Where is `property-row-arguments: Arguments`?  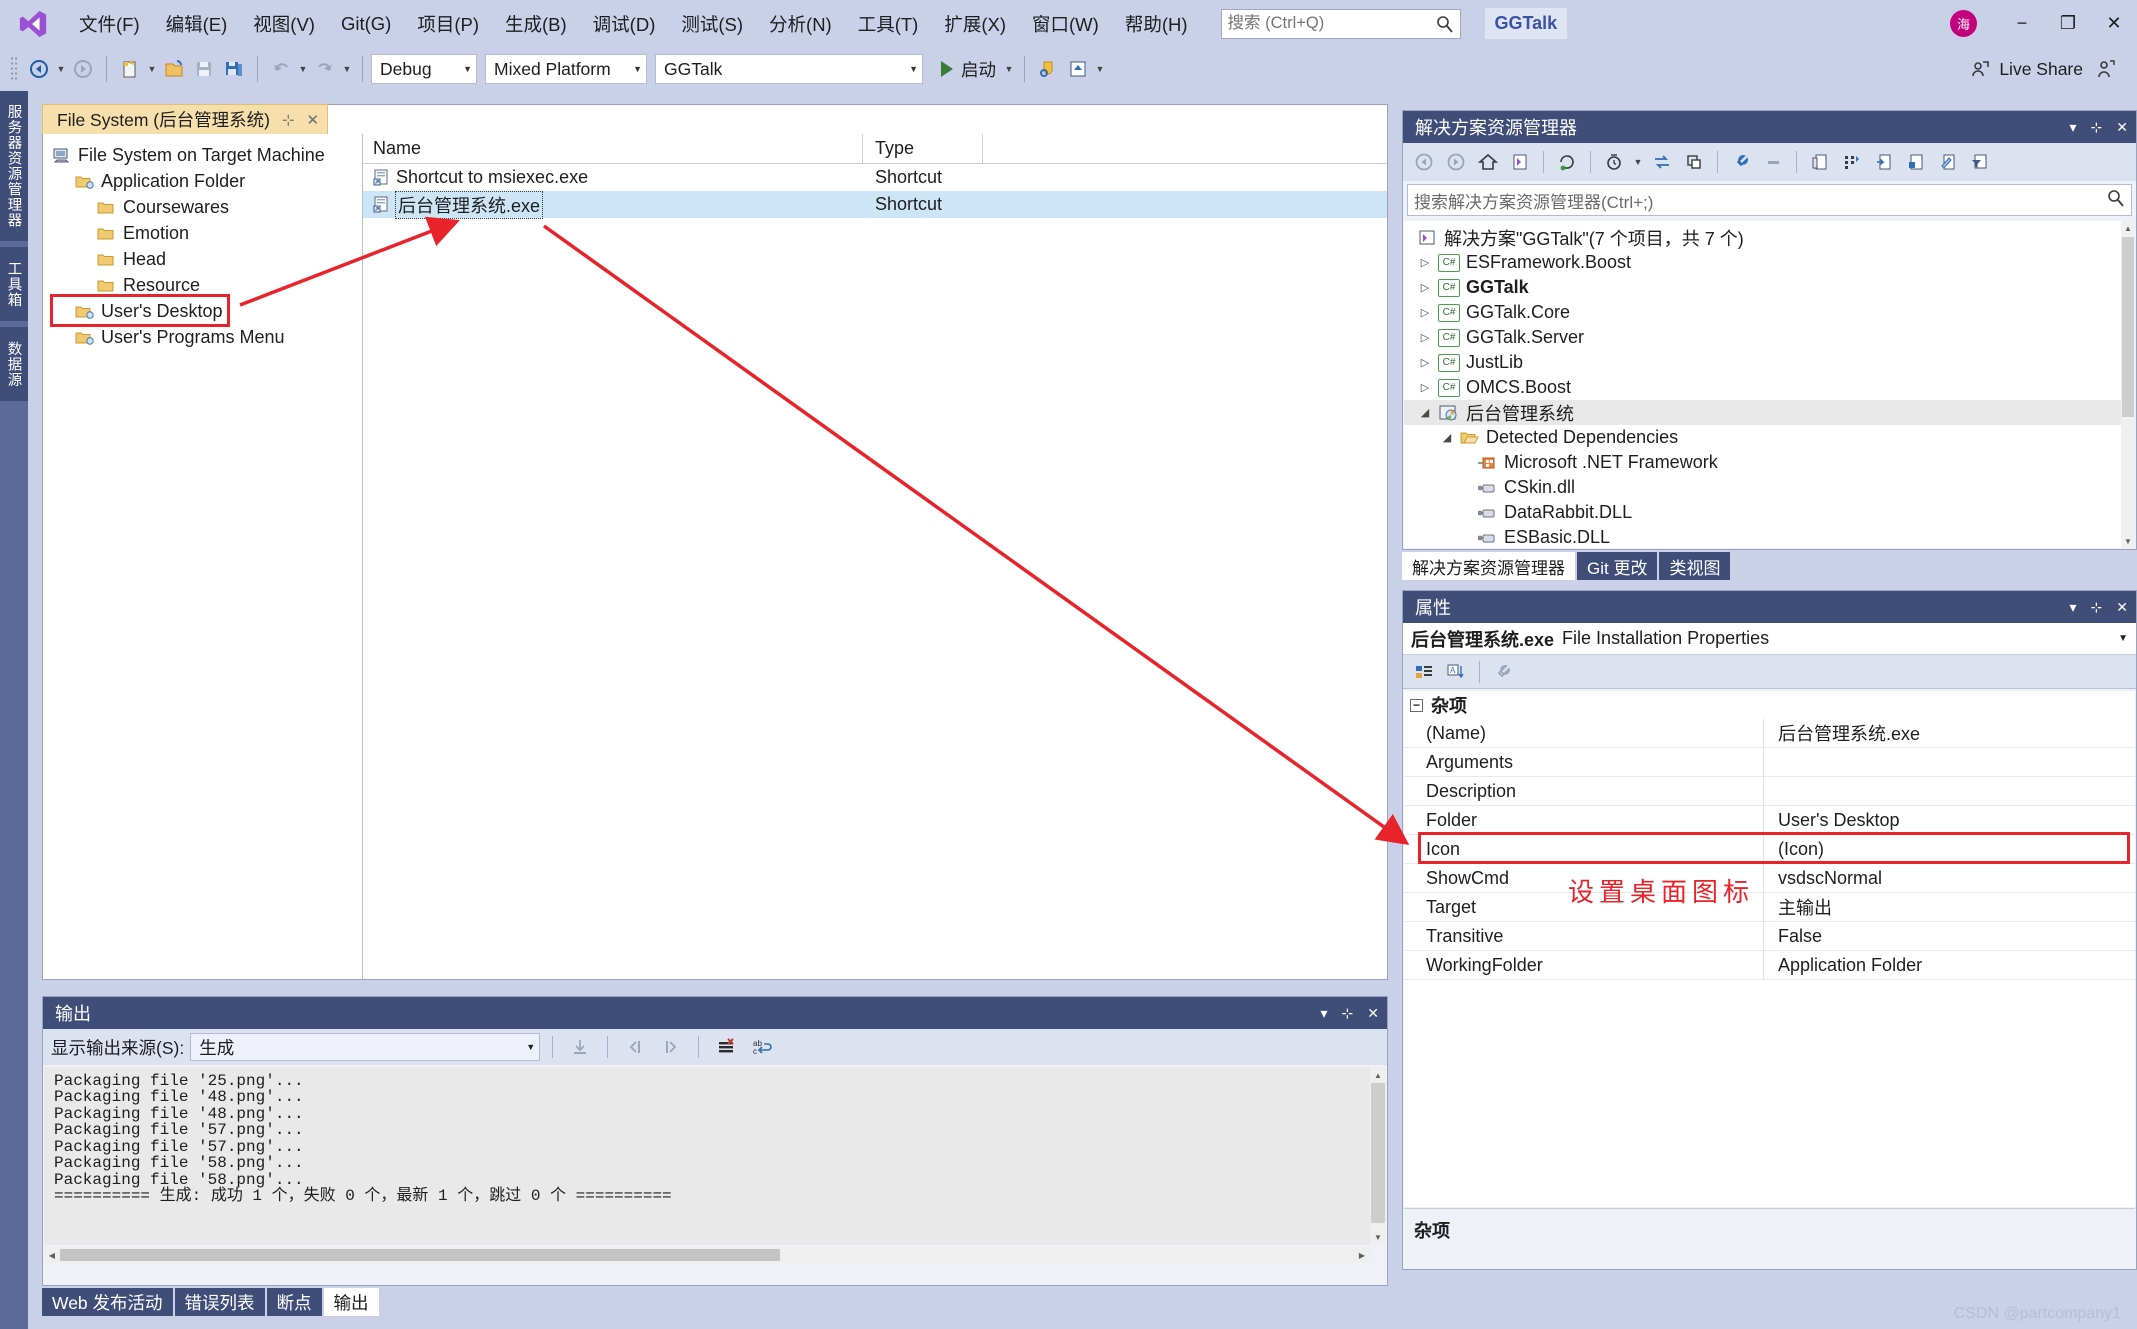
property-row-arguments: Arguments is located at coordinates (1769, 762).